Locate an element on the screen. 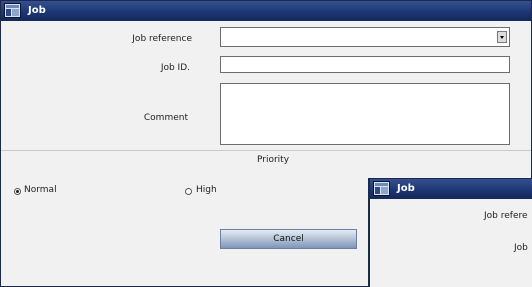  overlay-job-reference-label: Job refere is located at coordinates (506, 216).